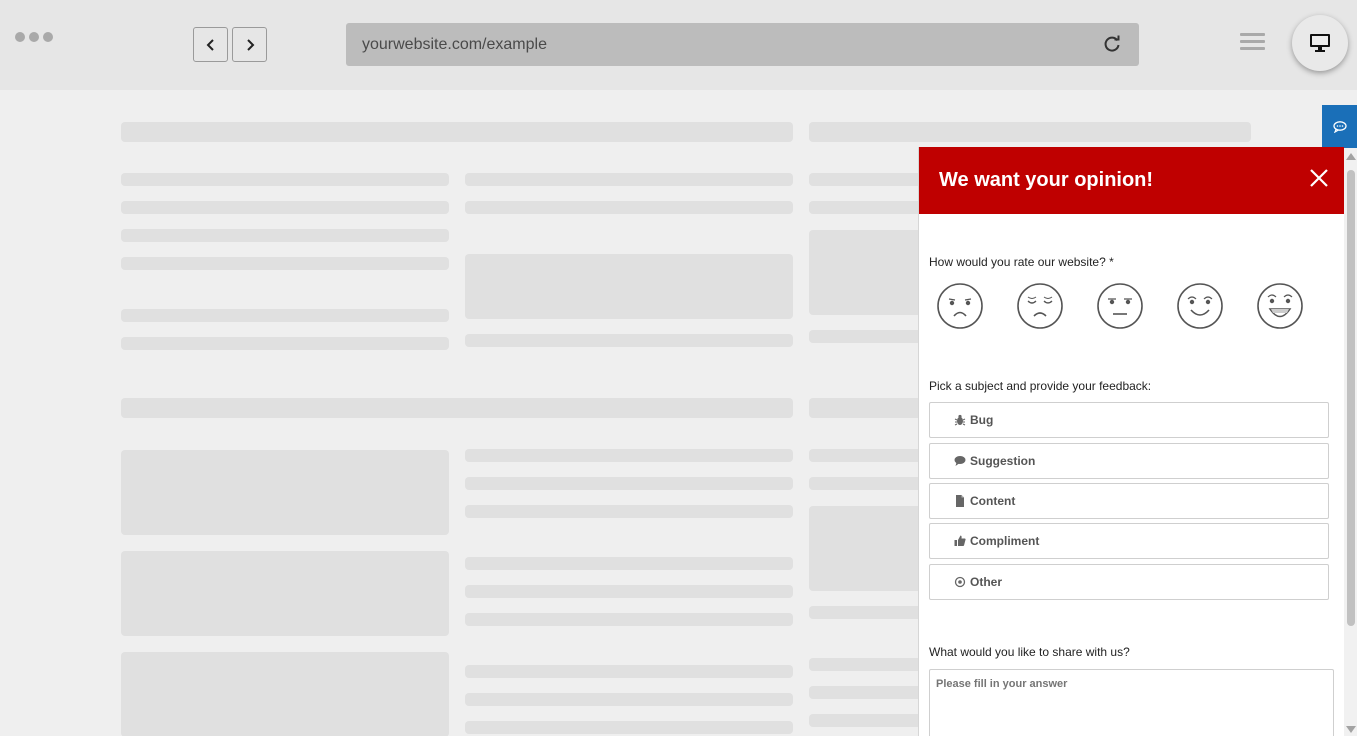  I want to click on back-button, so click(210, 44).